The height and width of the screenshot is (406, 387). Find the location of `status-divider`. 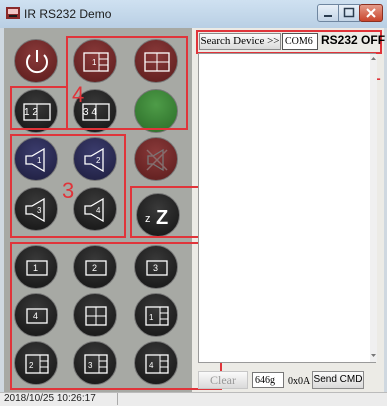

status-divider is located at coordinates (117, 399).